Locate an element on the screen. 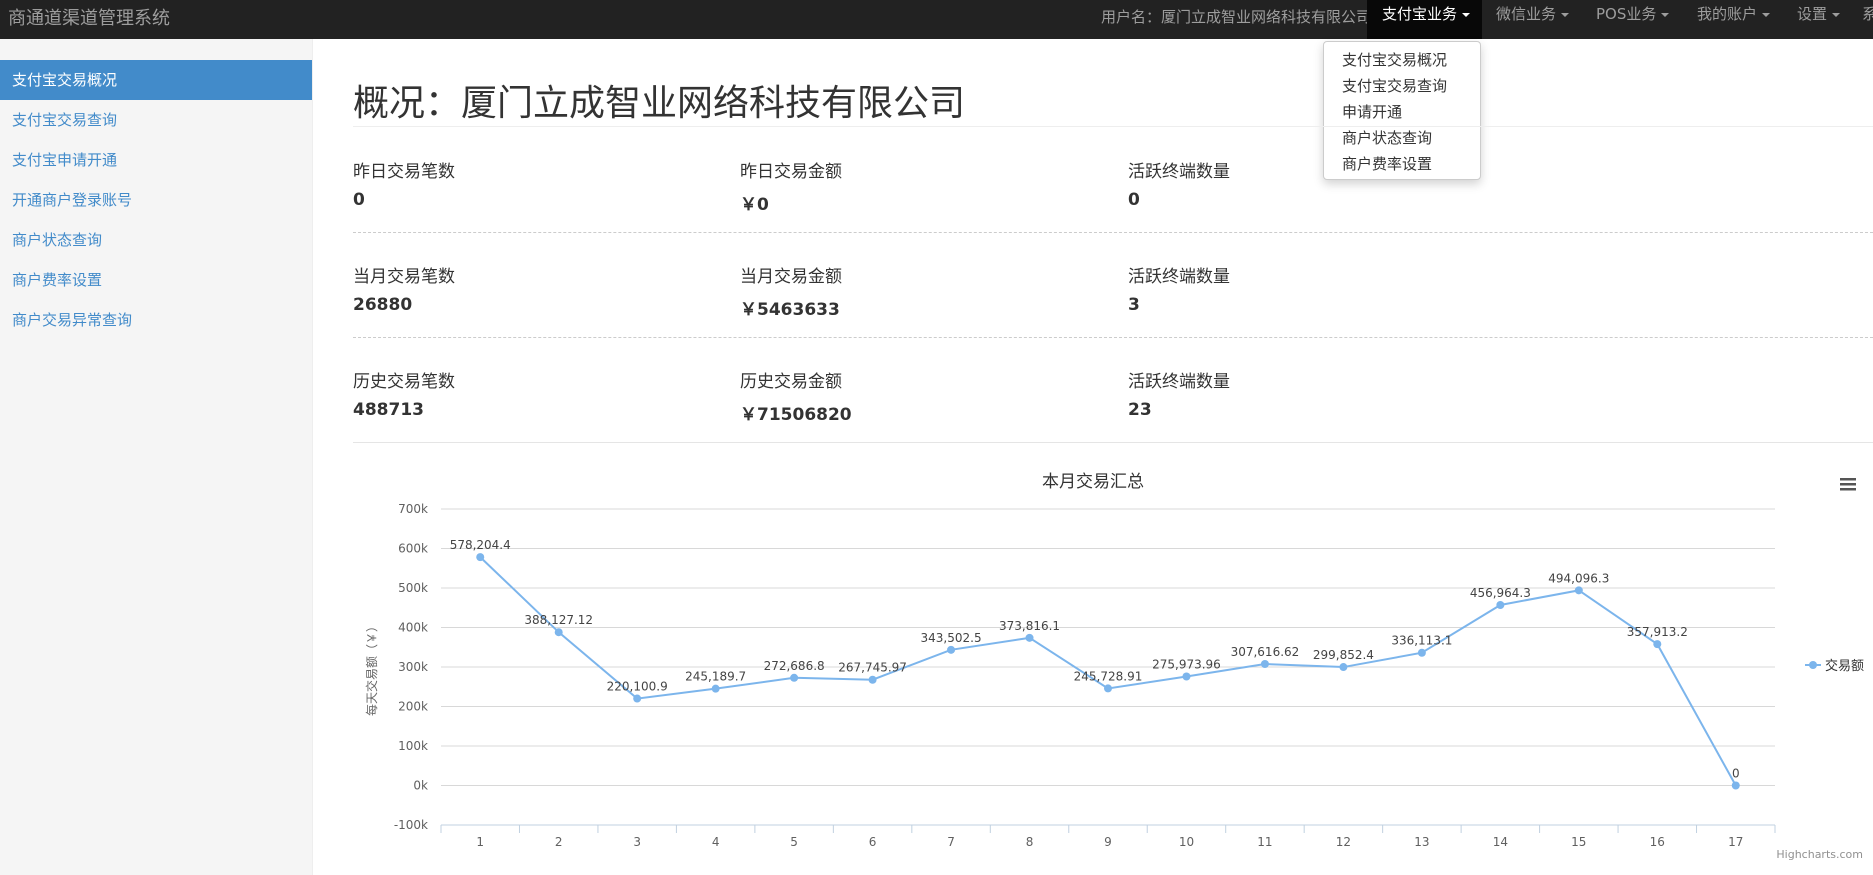 Image resolution: width=1873 pixels, height=875 pixels. sidebar-item-alipay-apply: 支付宝申请开通 is located at coordinates (156, 160).